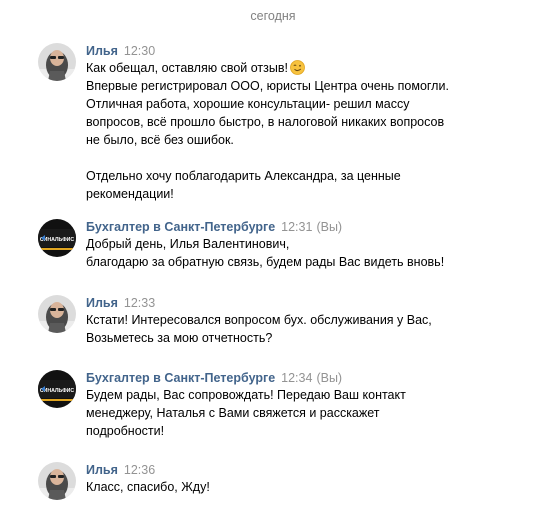  Describe the element at coordinates (188, 244) in the screenshot. I see `text-line: Добрый день, Илья Валентинович,` at that location.